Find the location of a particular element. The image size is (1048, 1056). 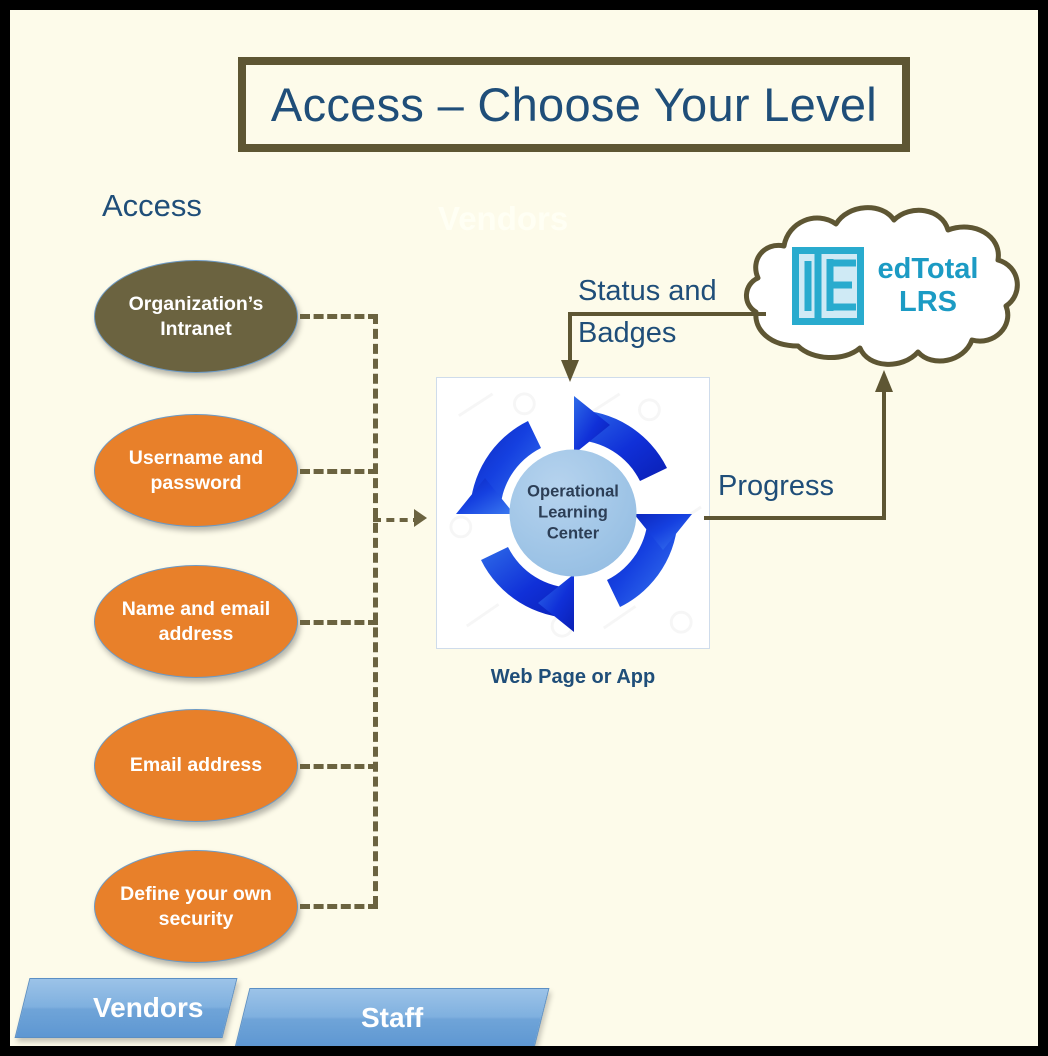

operational-learning-center-label: Operational Learning Center is located at coordinates (573, 513).